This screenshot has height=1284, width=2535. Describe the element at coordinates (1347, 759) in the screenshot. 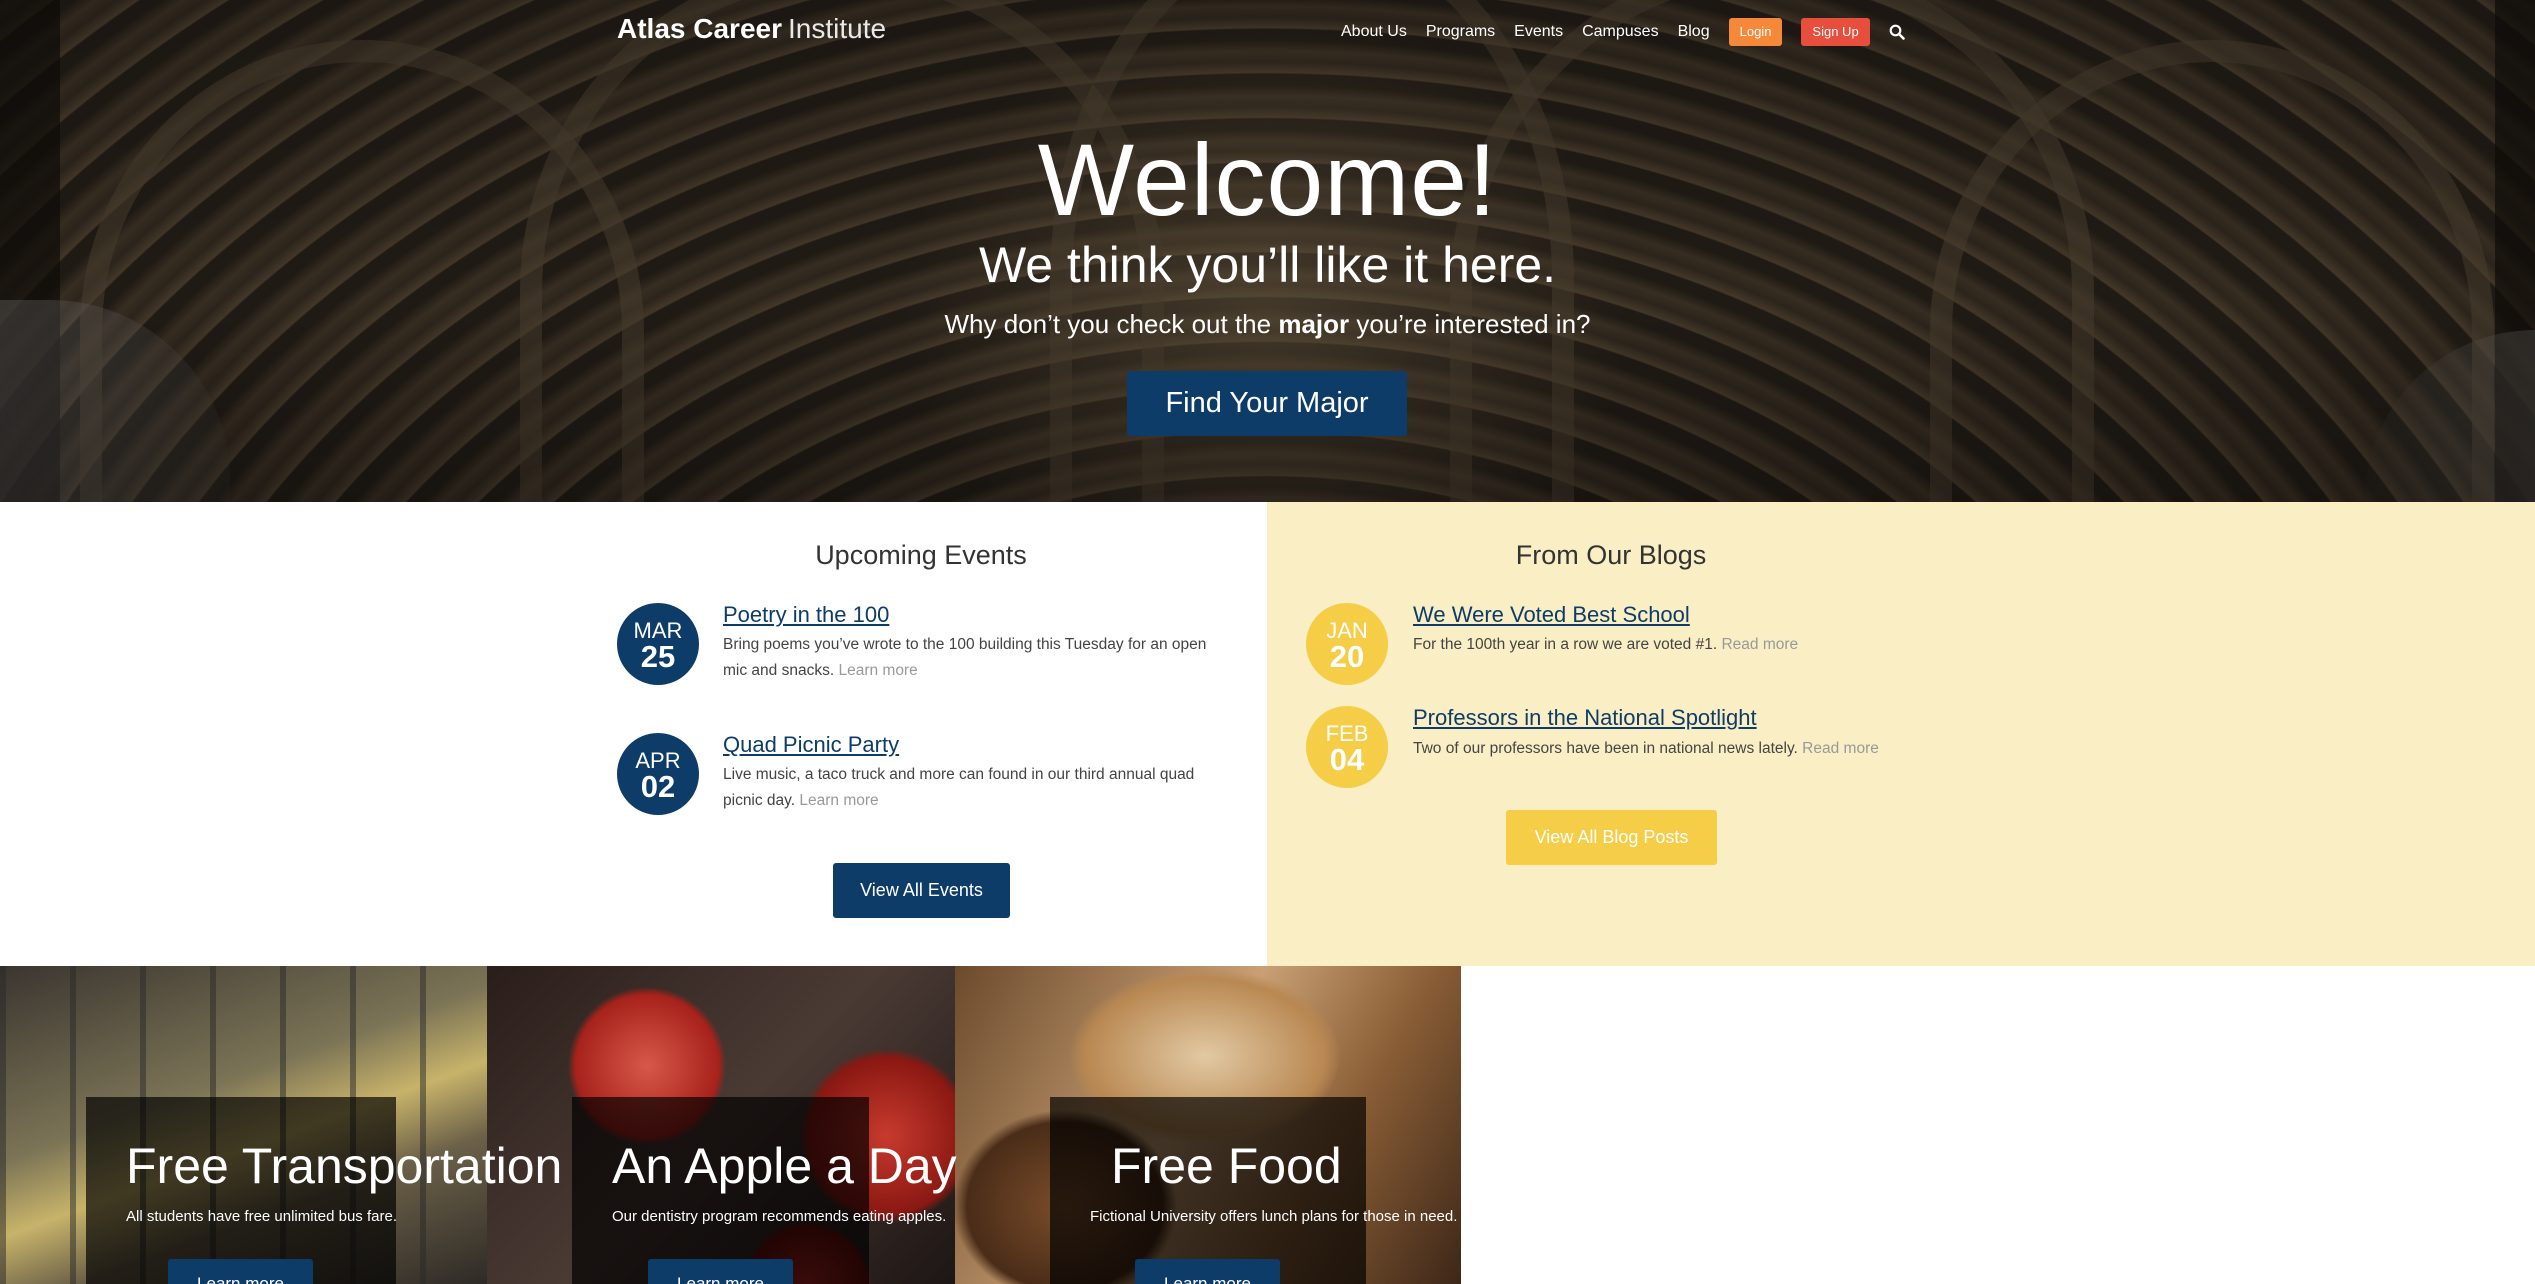

I see `blog-day: 04` at that location.